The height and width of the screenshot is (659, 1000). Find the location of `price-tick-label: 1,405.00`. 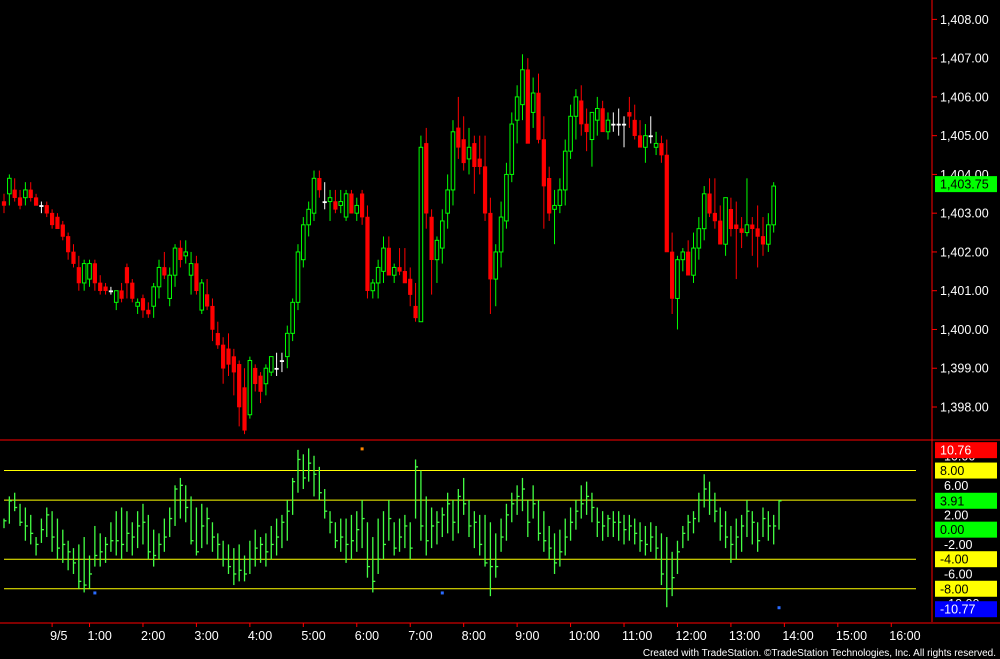

price-tick-label: 1,405.00 is located at coordinates (964, 136).